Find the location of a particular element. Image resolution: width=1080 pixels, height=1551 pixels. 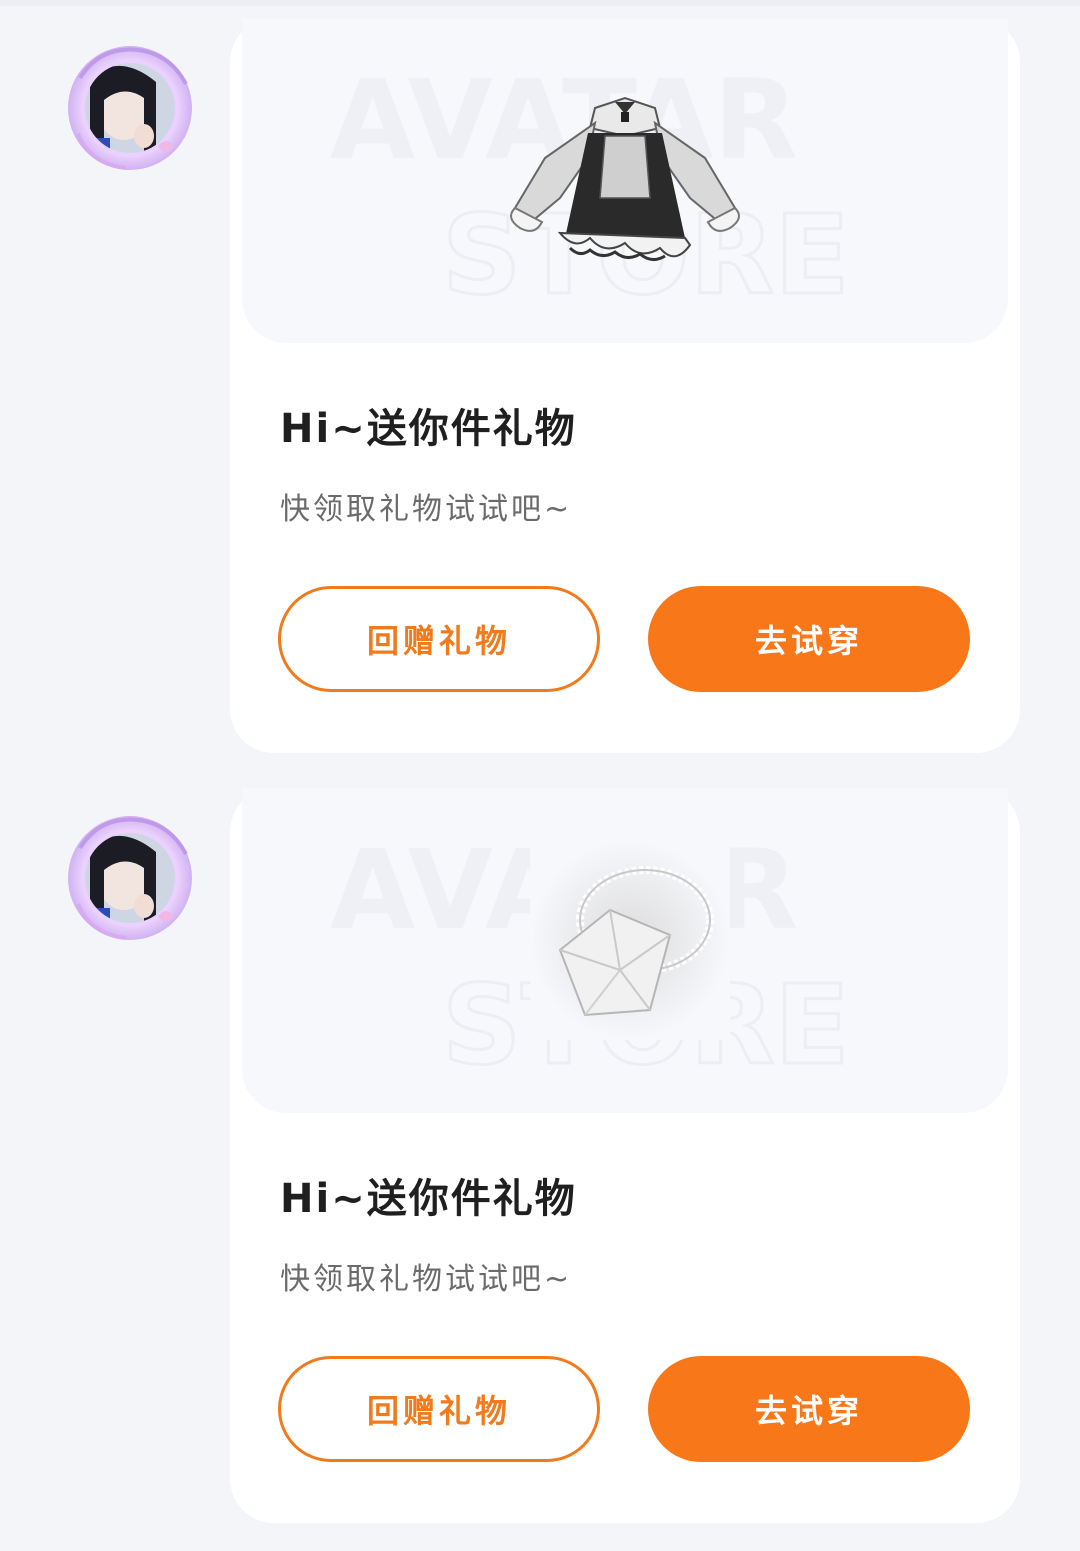

dress-icon is located at coordinates (625, 178).